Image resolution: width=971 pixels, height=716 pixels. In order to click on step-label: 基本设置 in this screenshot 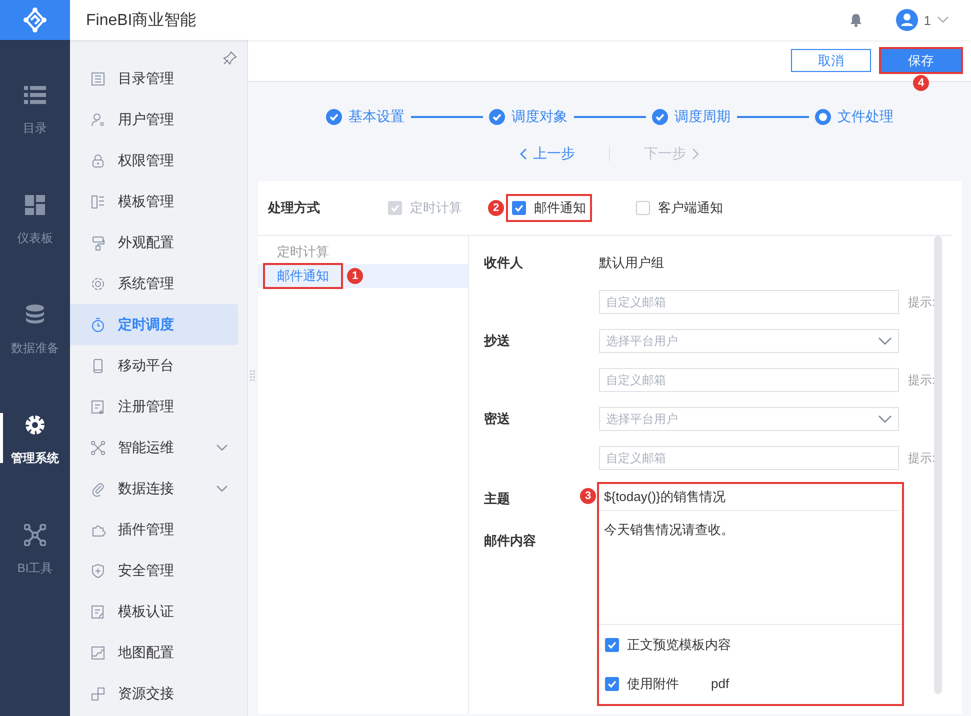, I will do `click(376, 117)`.